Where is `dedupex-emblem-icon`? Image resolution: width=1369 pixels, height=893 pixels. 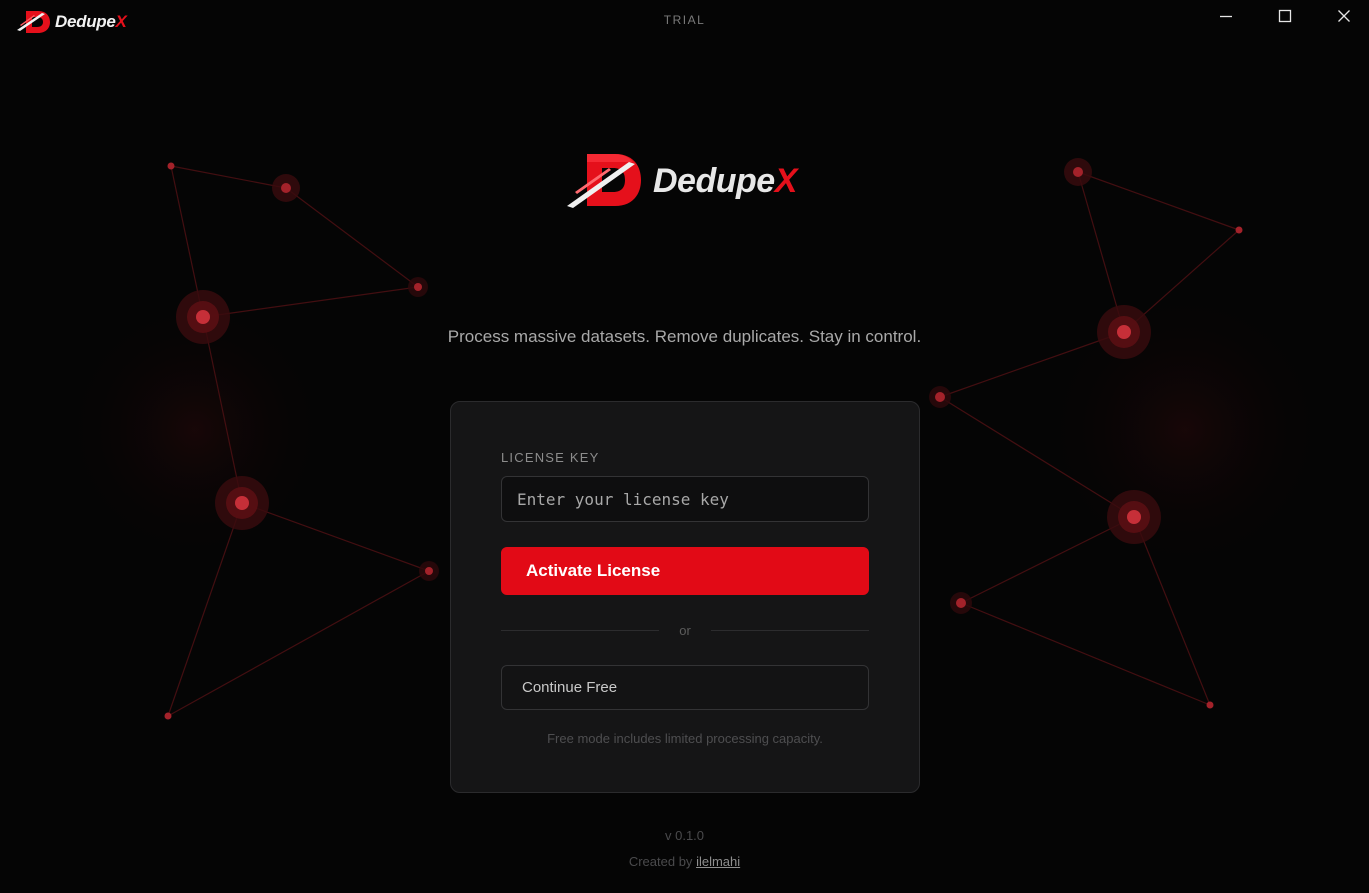
dedupex-emblem-icon is located at coordinates (604, 181).